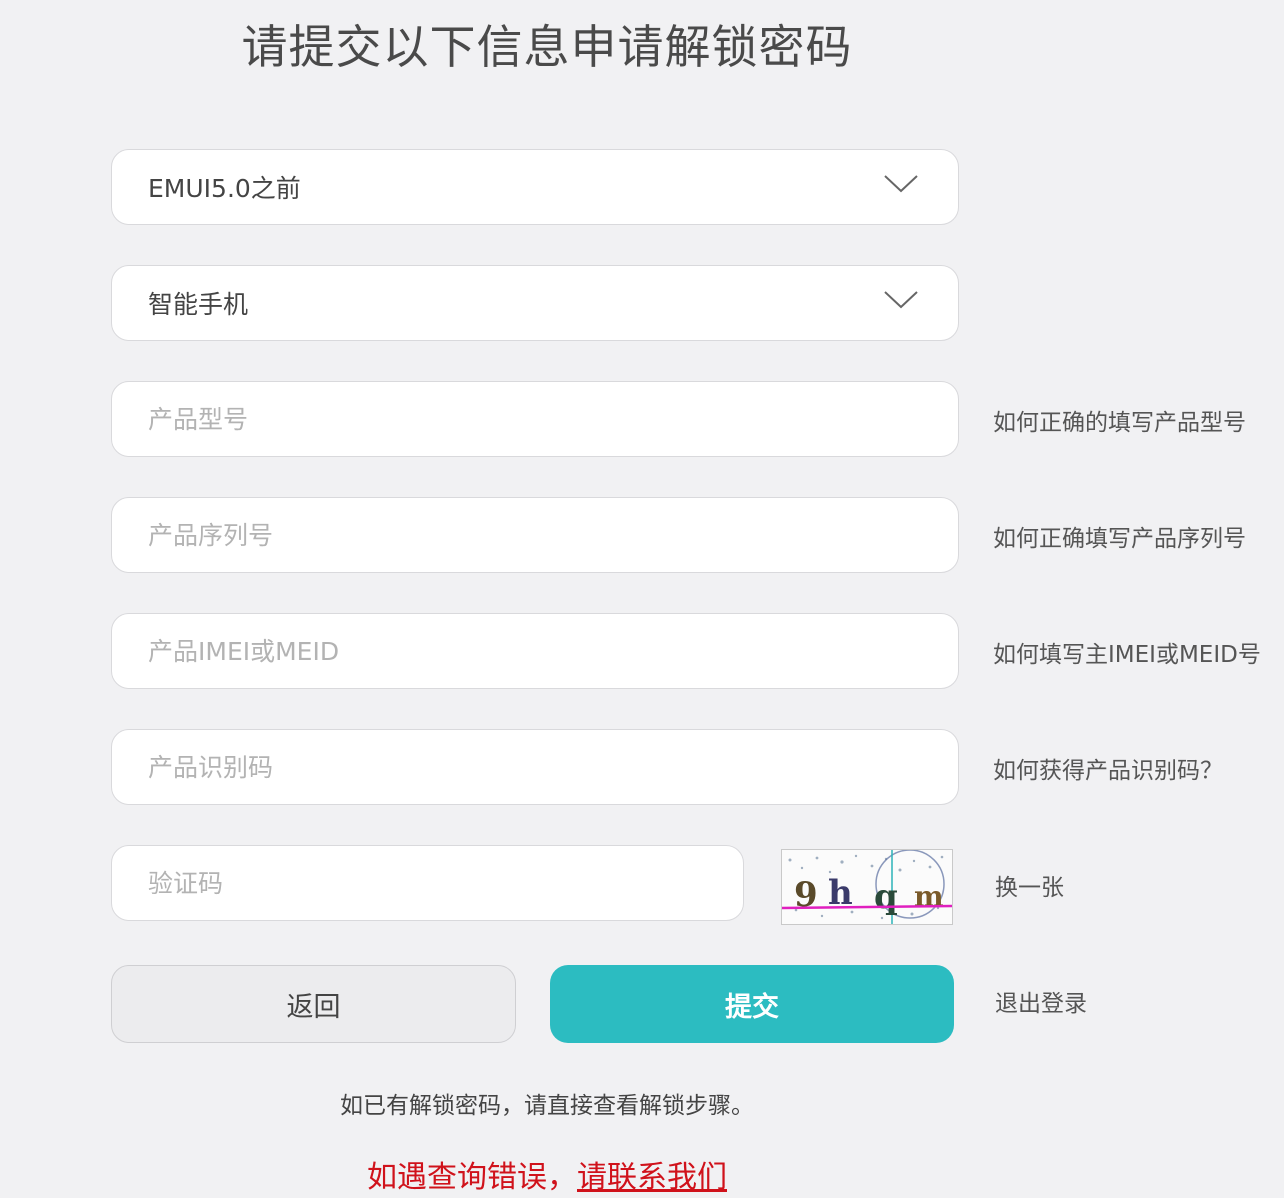 The height and width of the screenshot is (1198, 1284). I want to click on captcha-refresh-link: 换一张, so click(1029, 888).